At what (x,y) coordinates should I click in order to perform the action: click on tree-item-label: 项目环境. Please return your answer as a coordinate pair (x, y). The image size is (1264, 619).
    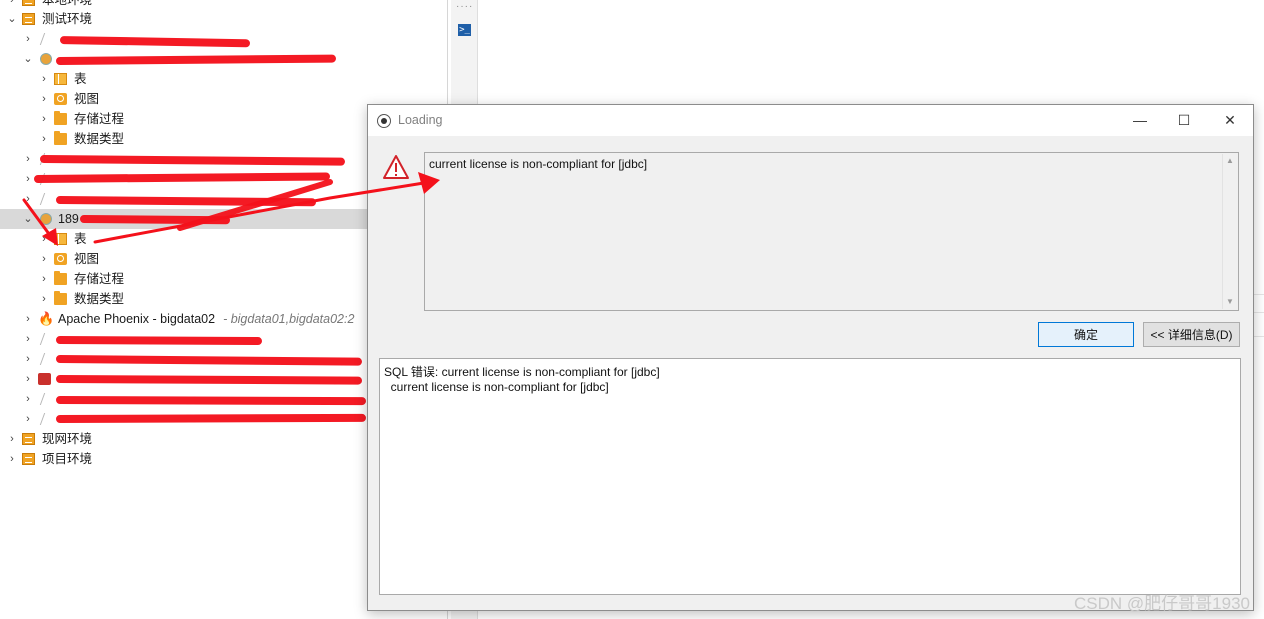
    Looking at the image, I should click on (67, 459).